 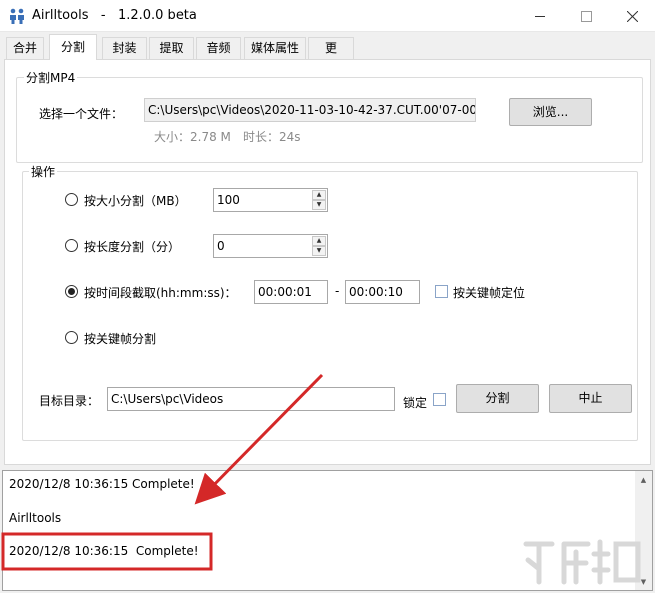 I want to click on annotation-arrow, so click(x=259, y=439).